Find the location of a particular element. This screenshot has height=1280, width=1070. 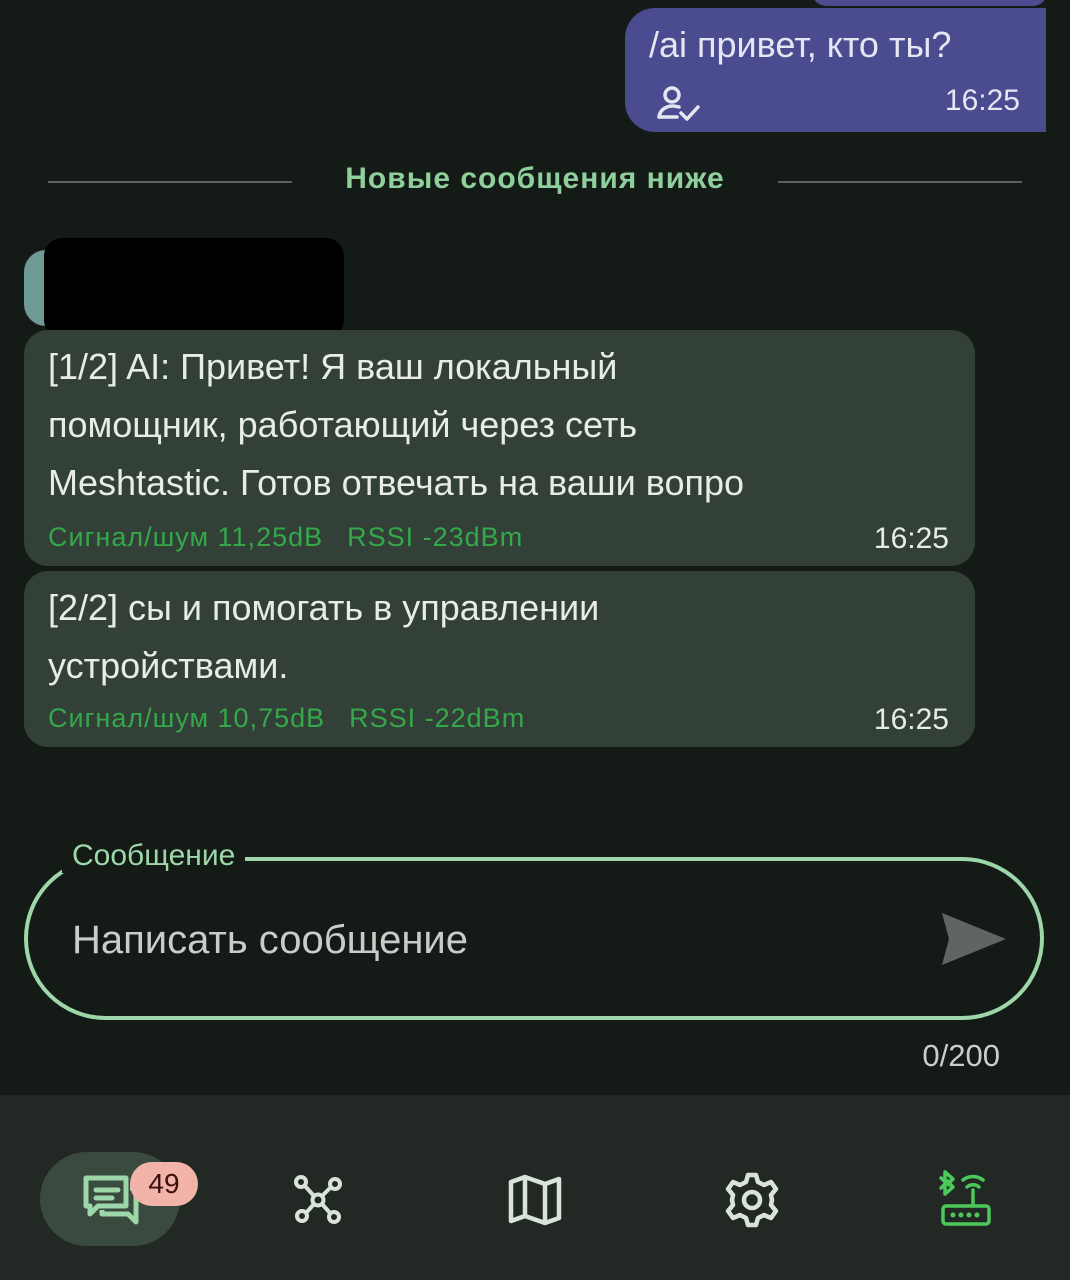

message-text-line: помощник, работающий через сеть is located at coordinates (343, 424).